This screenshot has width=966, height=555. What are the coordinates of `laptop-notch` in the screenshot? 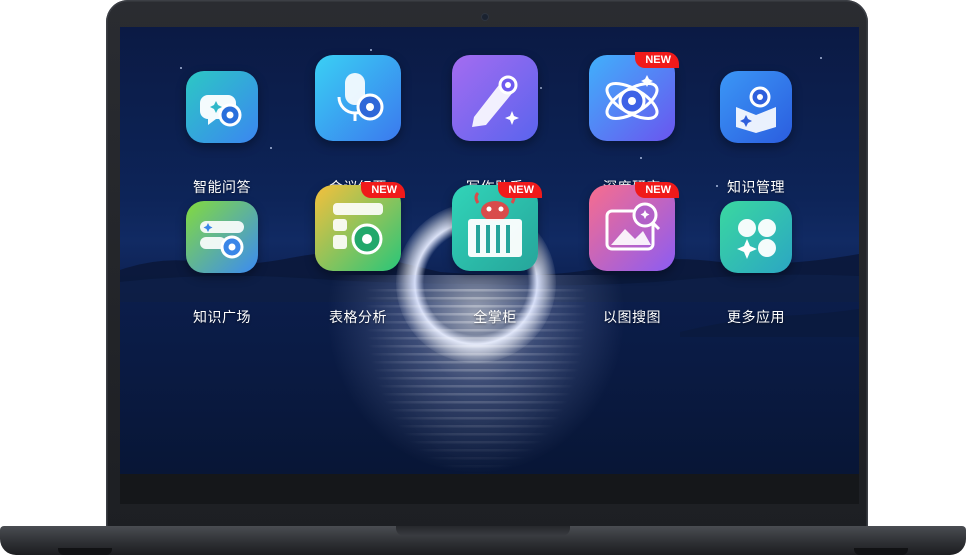 It's located at (483, 531).